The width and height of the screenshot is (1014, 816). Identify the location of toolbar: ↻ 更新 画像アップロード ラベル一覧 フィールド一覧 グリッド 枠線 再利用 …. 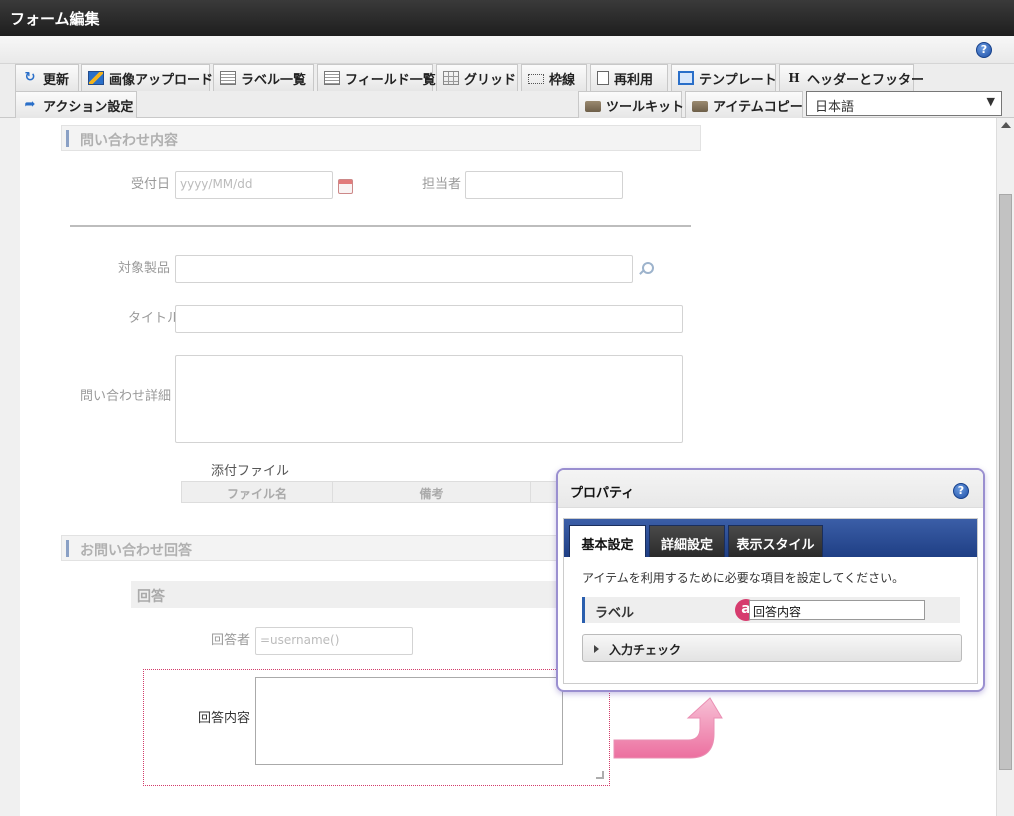
(507, 91).